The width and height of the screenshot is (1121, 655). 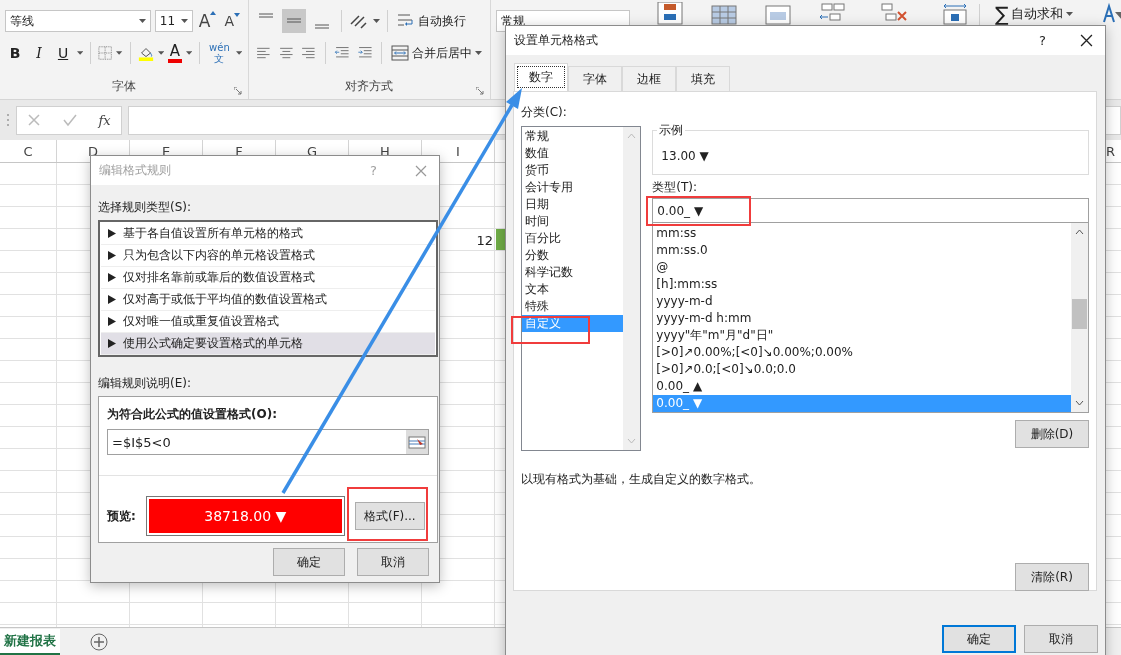 I want to click on type-field: 0.00_ ▼, so click(x=870, y=210).